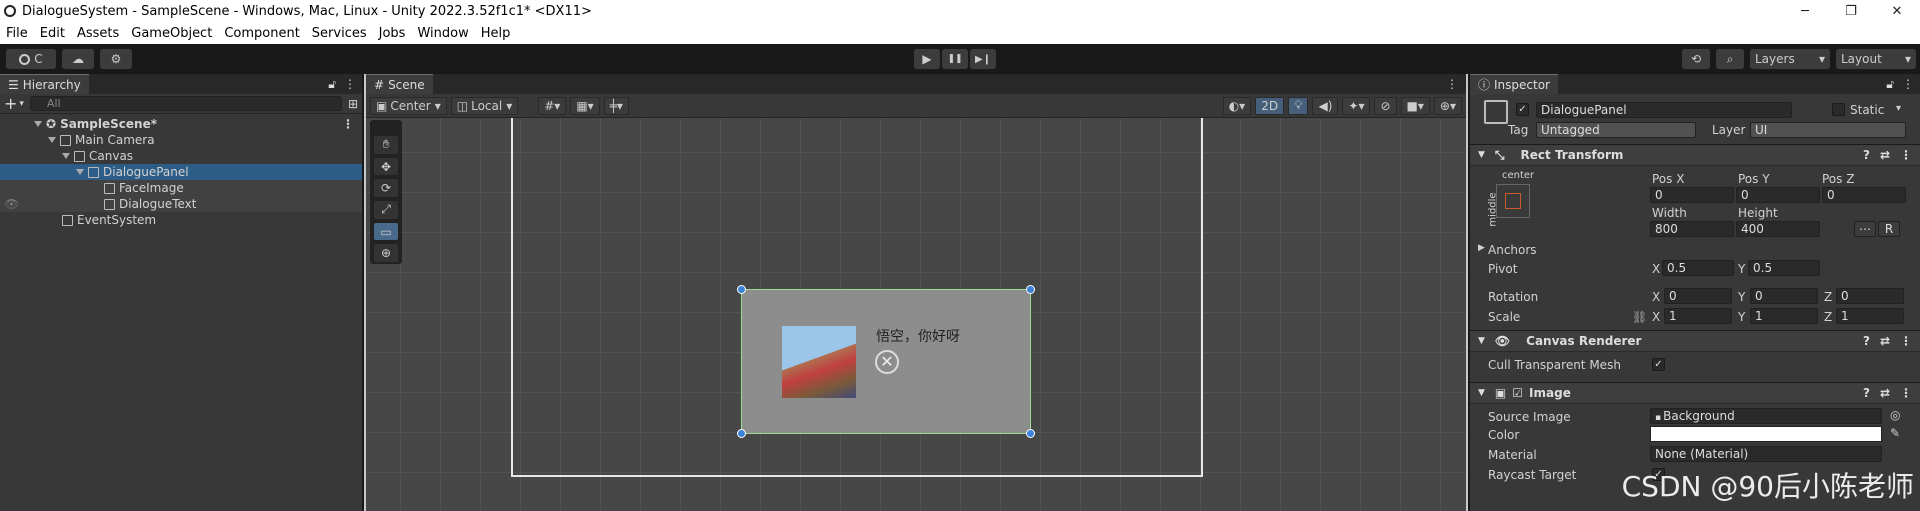 The height and width of the screenshot is (511, 1920). I want to click on toggle-2d-button: 2D, so click(1270, 105).